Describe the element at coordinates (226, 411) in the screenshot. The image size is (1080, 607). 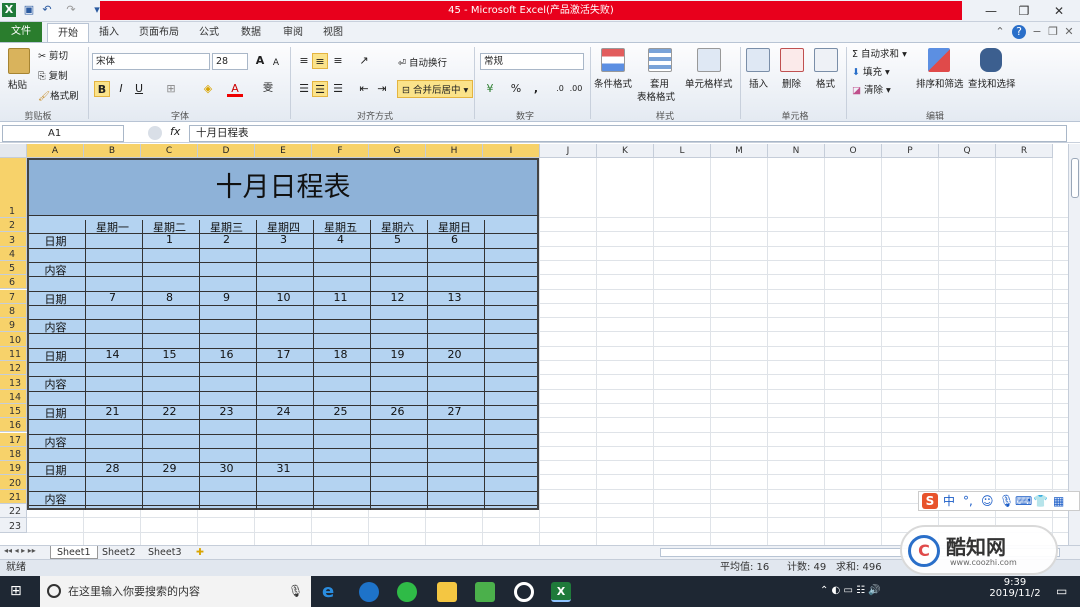
I see `date-cell: 23` at that location.